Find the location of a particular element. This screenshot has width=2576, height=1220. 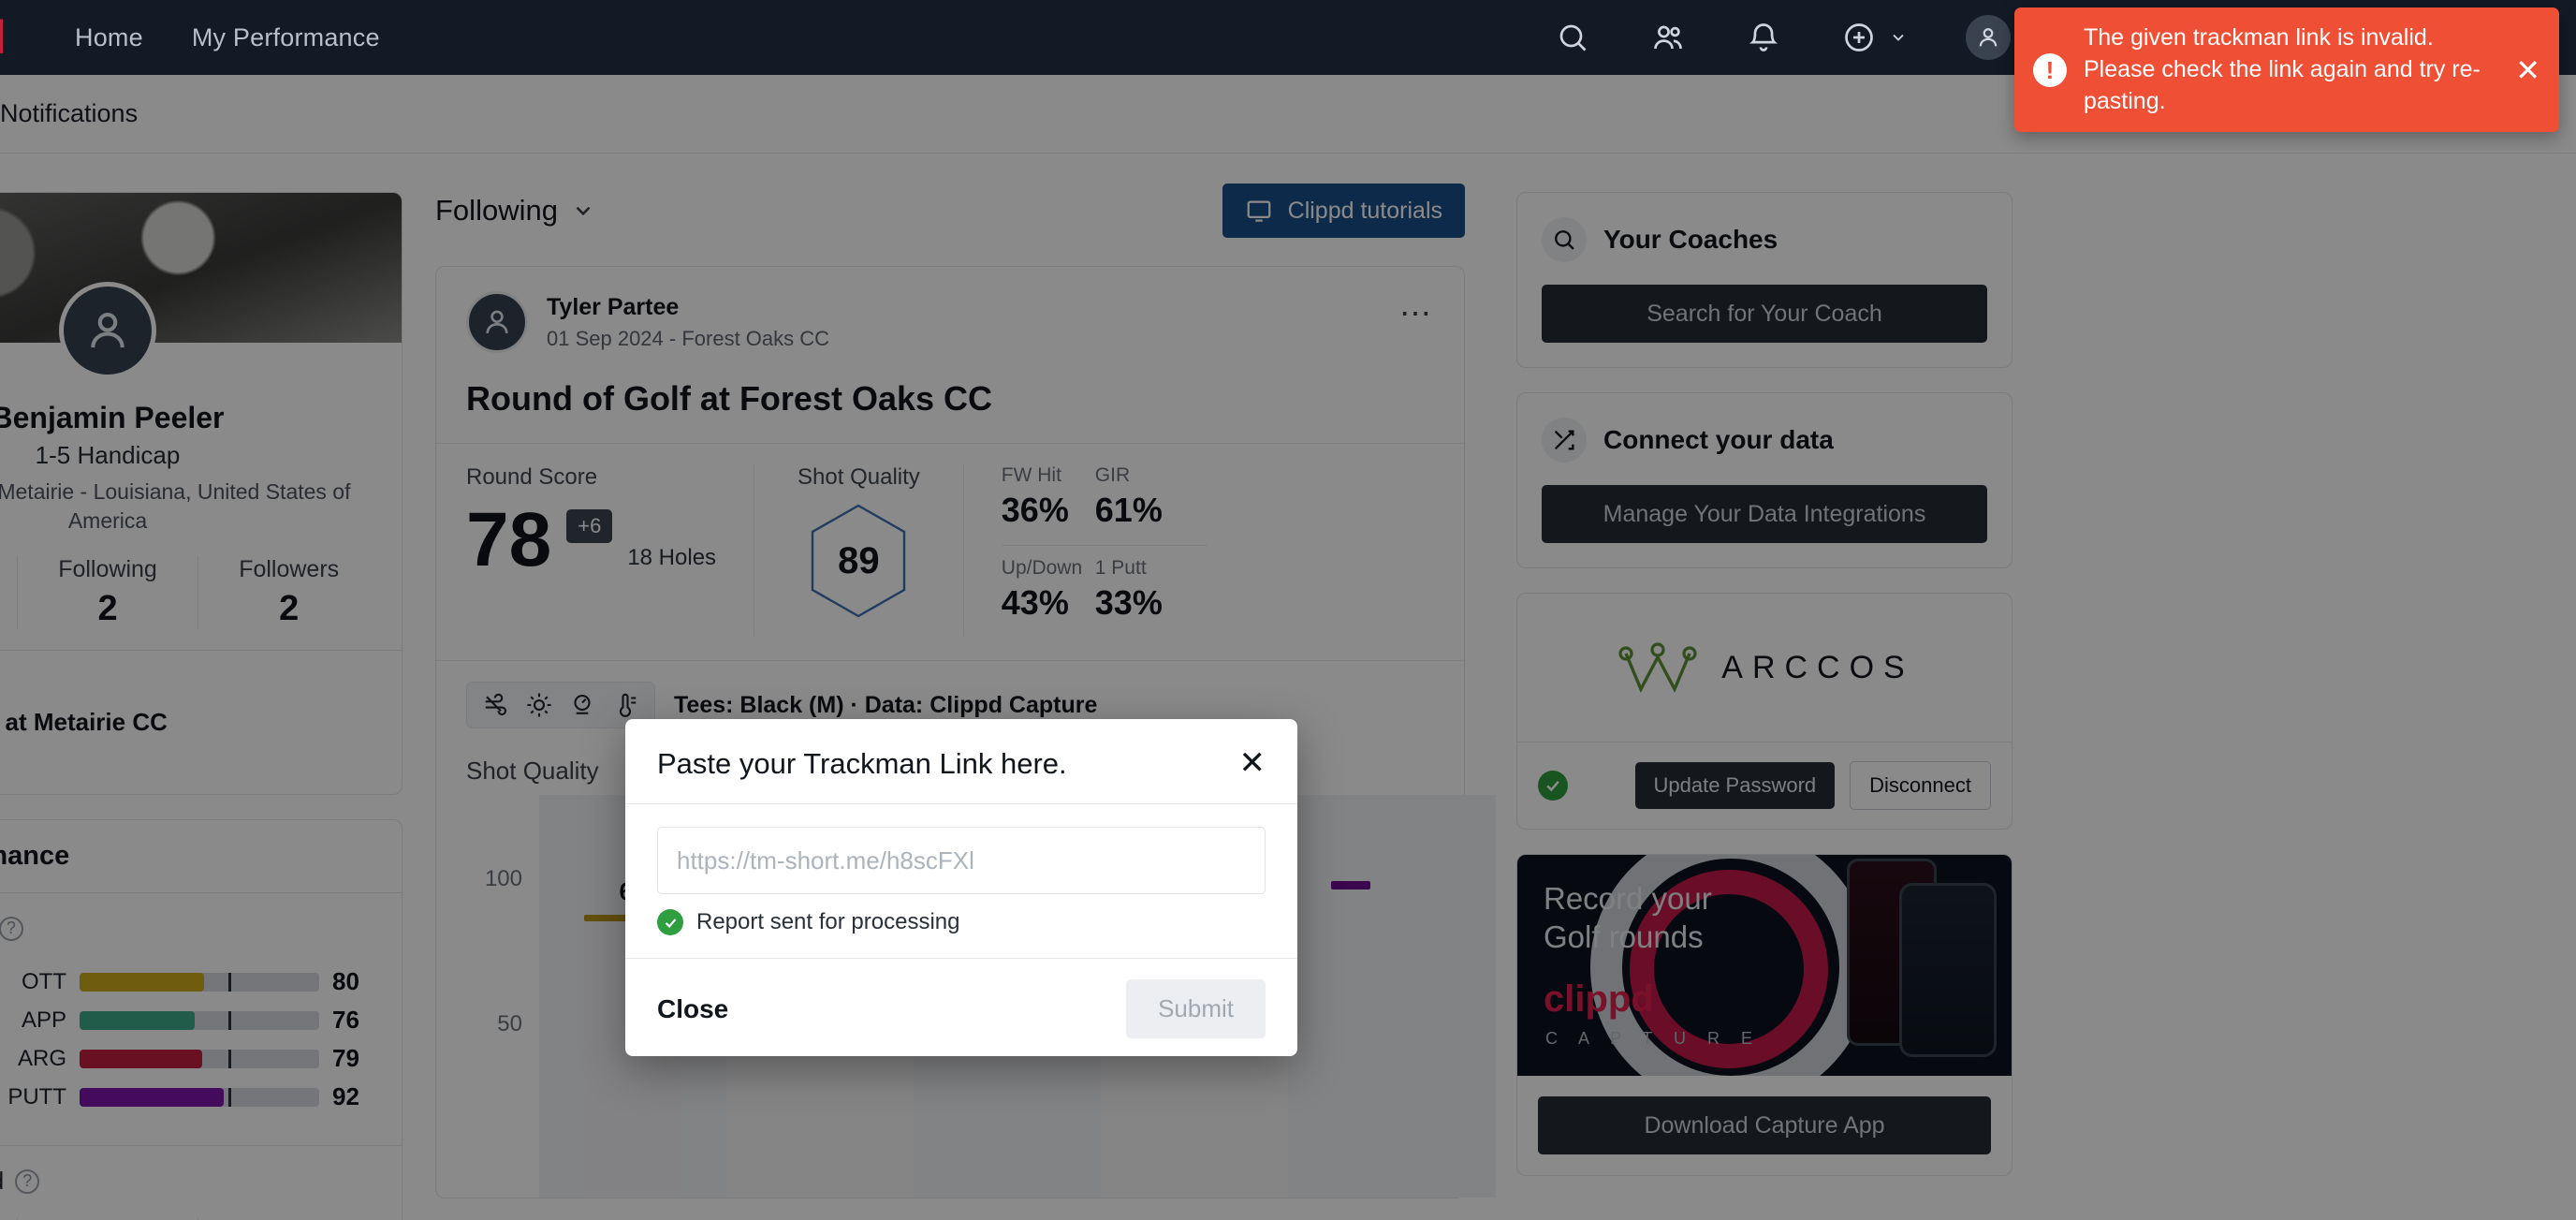

round-score-badge: +6 is located at coordinates (589, 525).